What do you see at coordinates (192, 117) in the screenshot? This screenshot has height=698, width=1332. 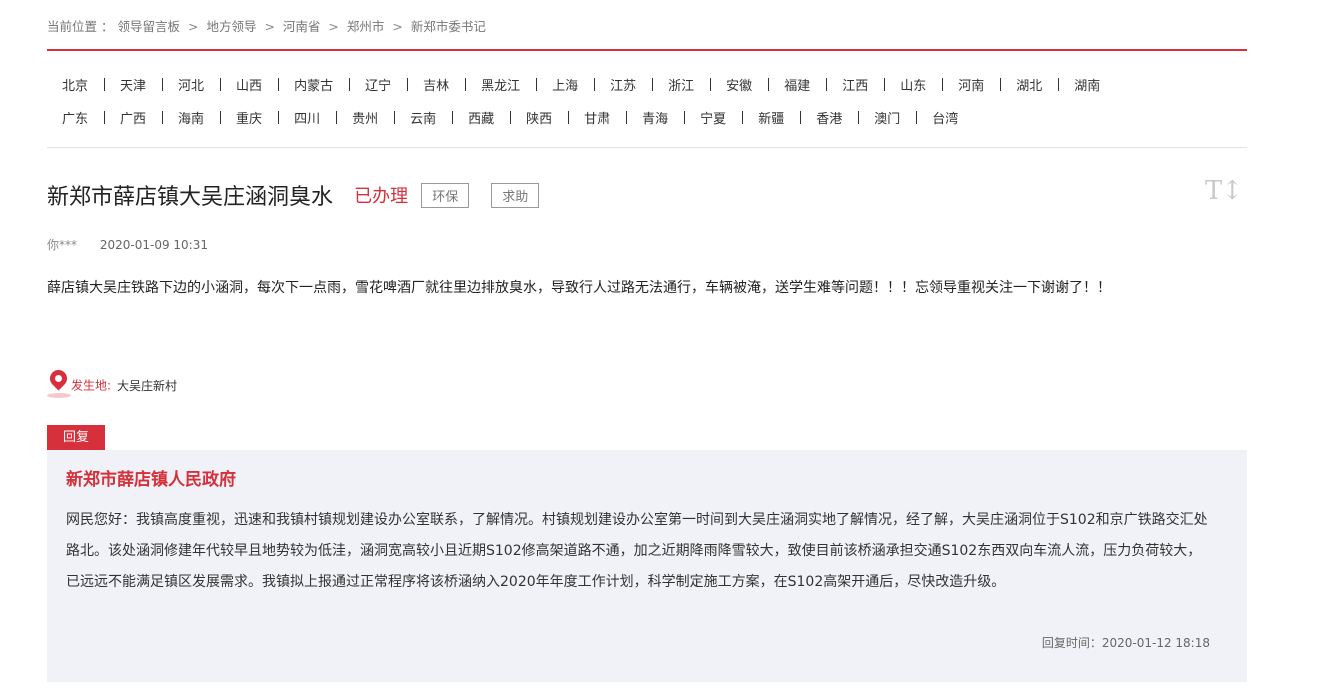 I see `region-link: 海南` at bounding box center [192, 117].